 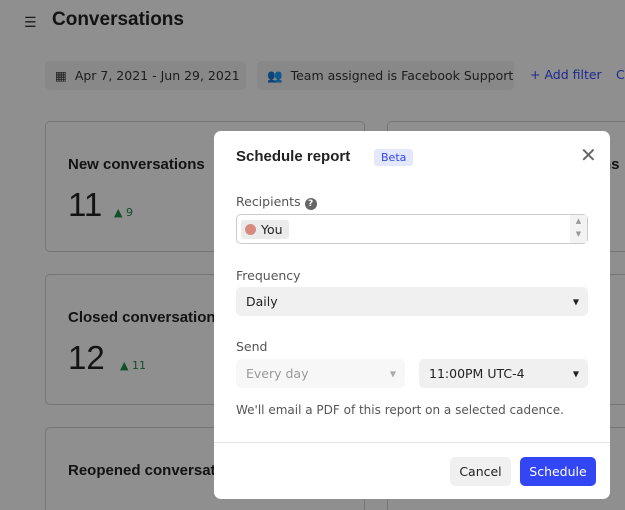 I want to click on help-icon: ?, so click(x=310, y=204).